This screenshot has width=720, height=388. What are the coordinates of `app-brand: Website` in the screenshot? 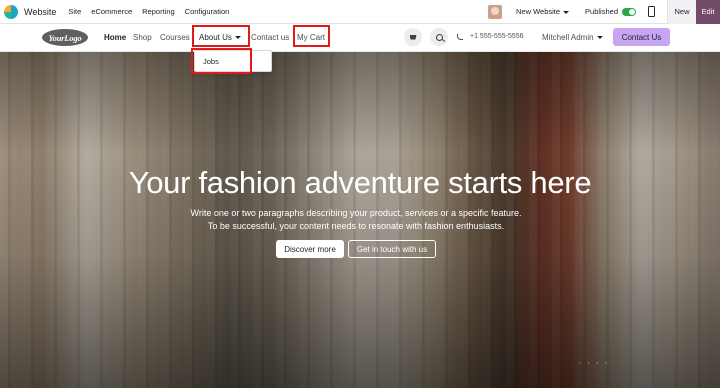 It's located at (30, 12).